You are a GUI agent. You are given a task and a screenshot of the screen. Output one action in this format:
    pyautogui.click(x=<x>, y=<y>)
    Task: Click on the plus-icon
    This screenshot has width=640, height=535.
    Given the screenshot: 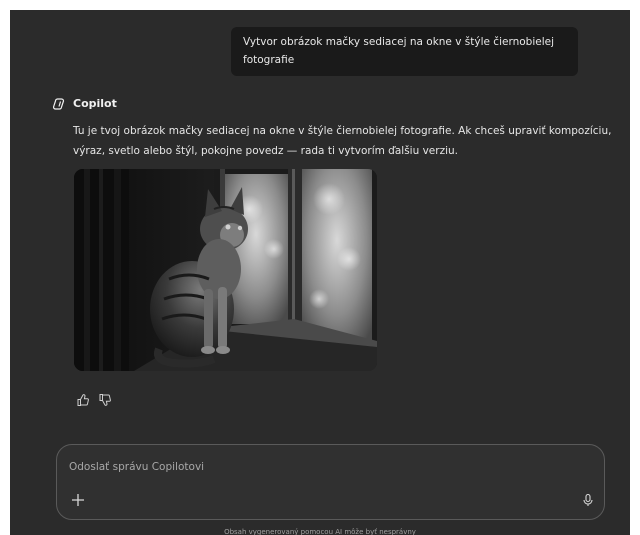 What is the action you would take?
    pyautogui.click(x=78, y=500)
    